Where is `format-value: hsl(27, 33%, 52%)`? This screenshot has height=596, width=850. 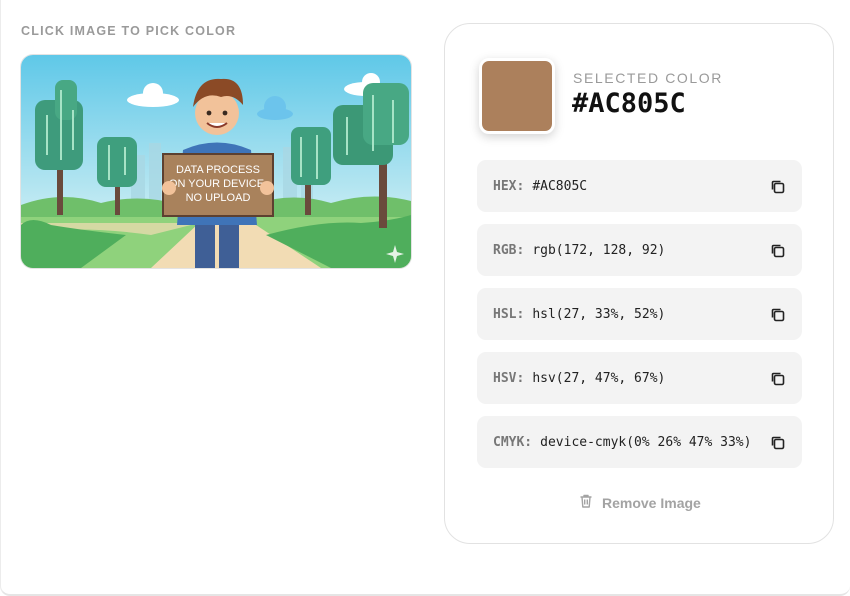 format-value: hsl(27, 33%, 52%) is located at coordinates (599, 314).